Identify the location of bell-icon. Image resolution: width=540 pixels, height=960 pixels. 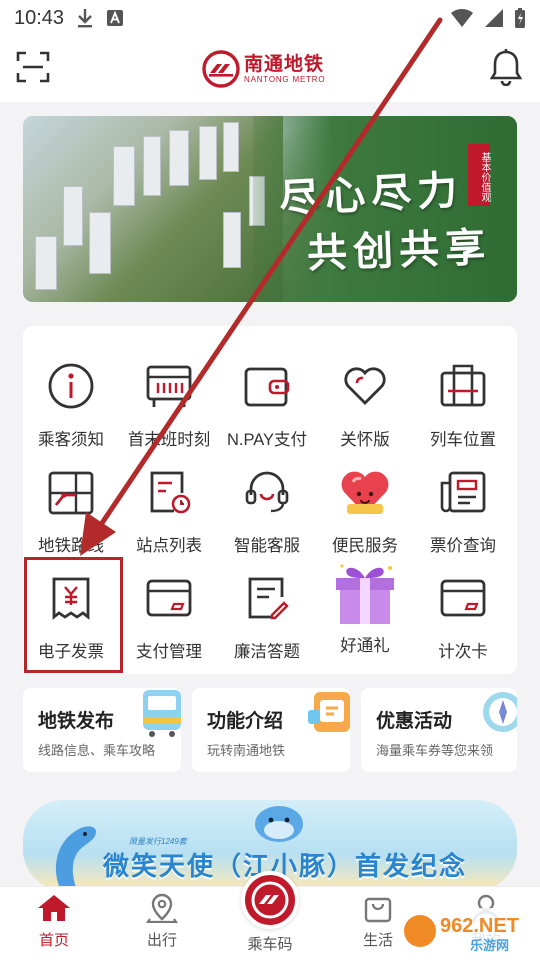
(506, 68).